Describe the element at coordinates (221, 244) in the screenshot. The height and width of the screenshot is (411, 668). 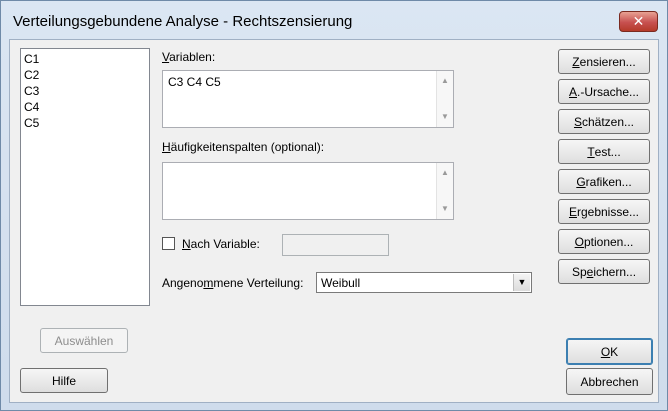
I see `by-variable-label: Nach Variable:` at that location.